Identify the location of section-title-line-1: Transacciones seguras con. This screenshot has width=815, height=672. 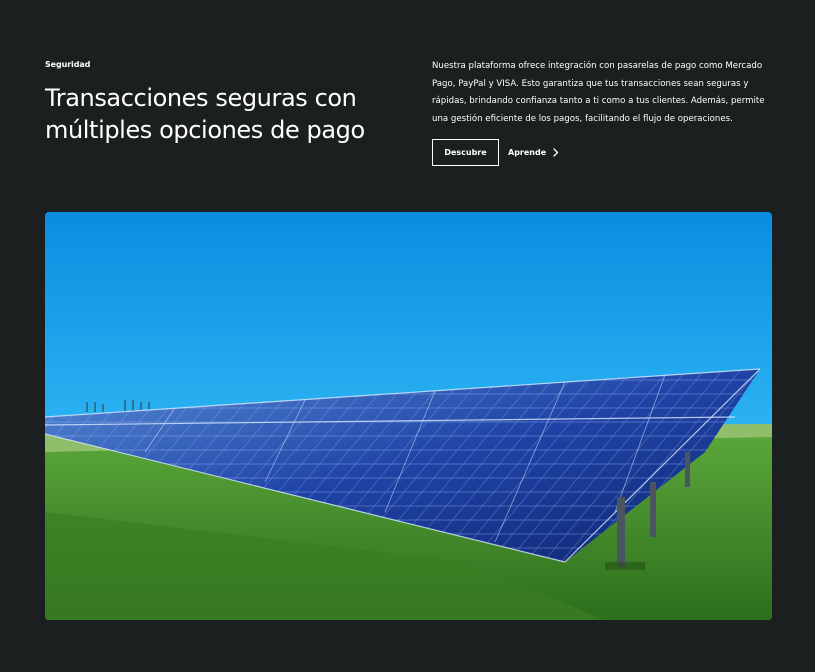
(201, 98).